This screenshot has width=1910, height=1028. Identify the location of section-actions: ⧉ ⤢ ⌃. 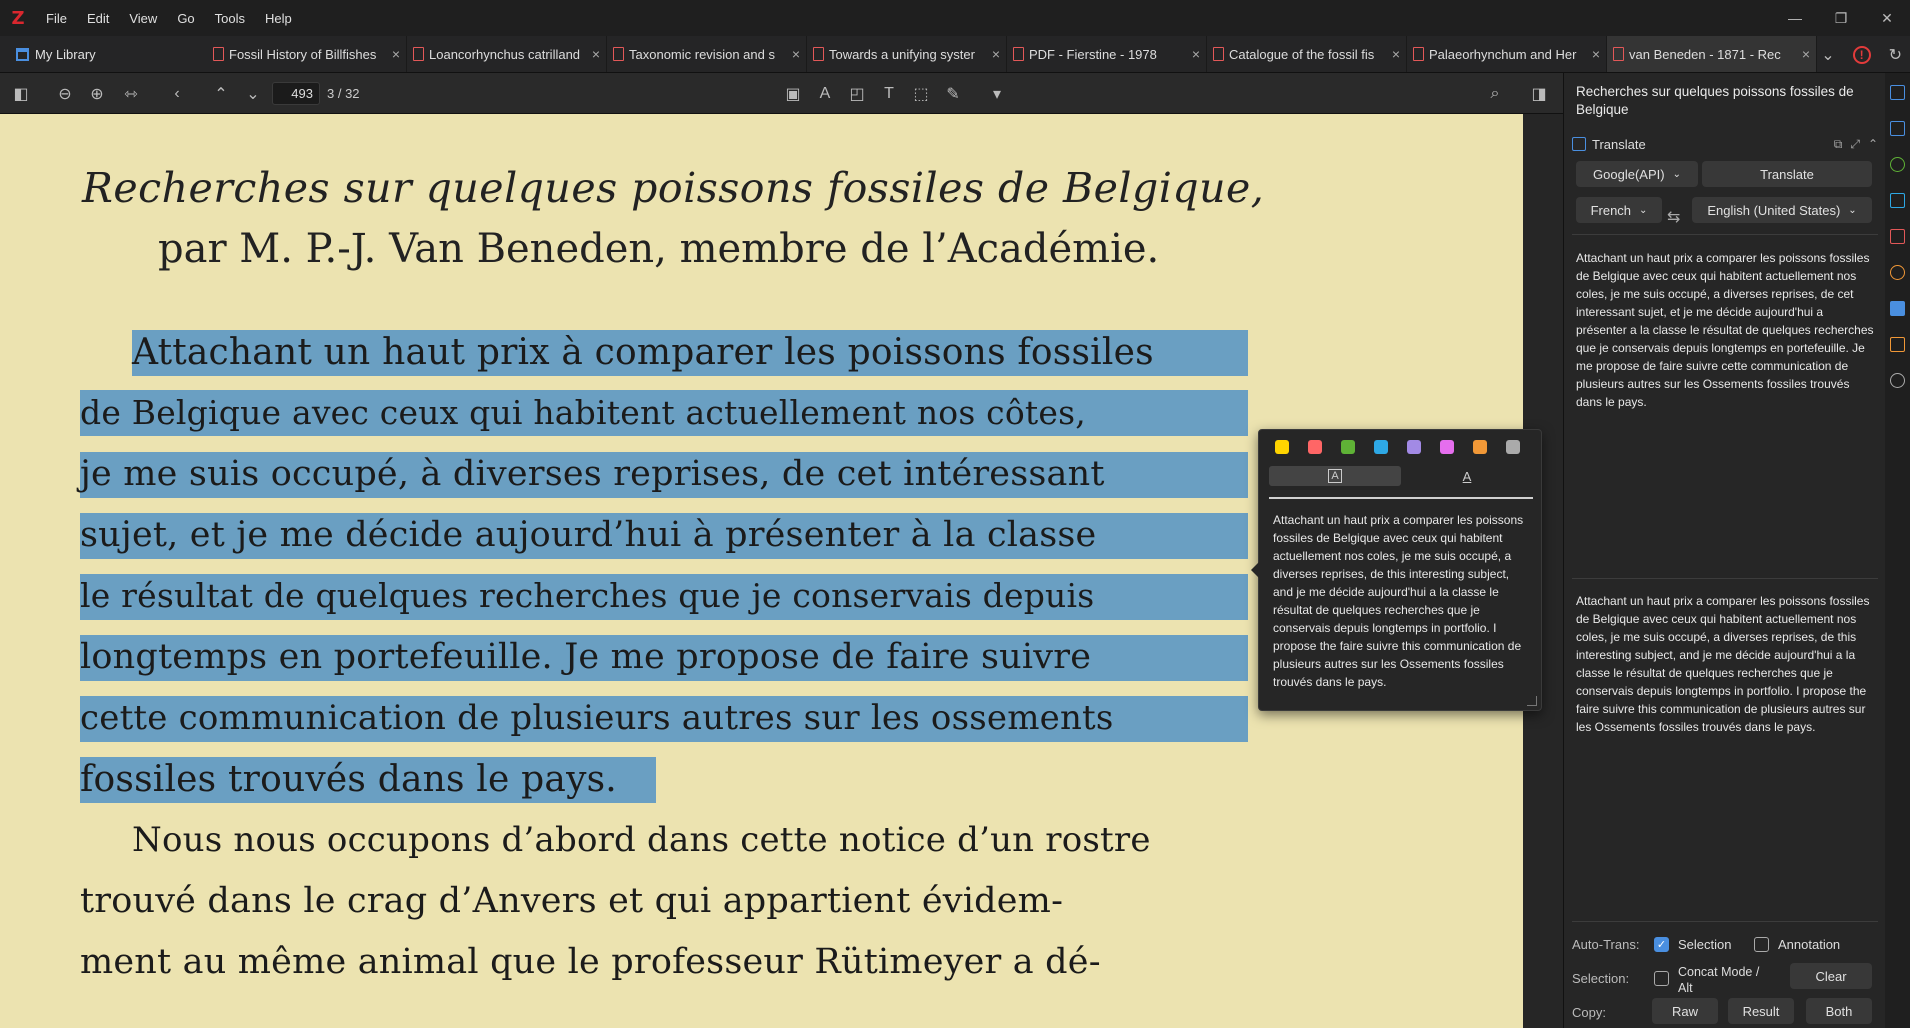
(1856, 144).